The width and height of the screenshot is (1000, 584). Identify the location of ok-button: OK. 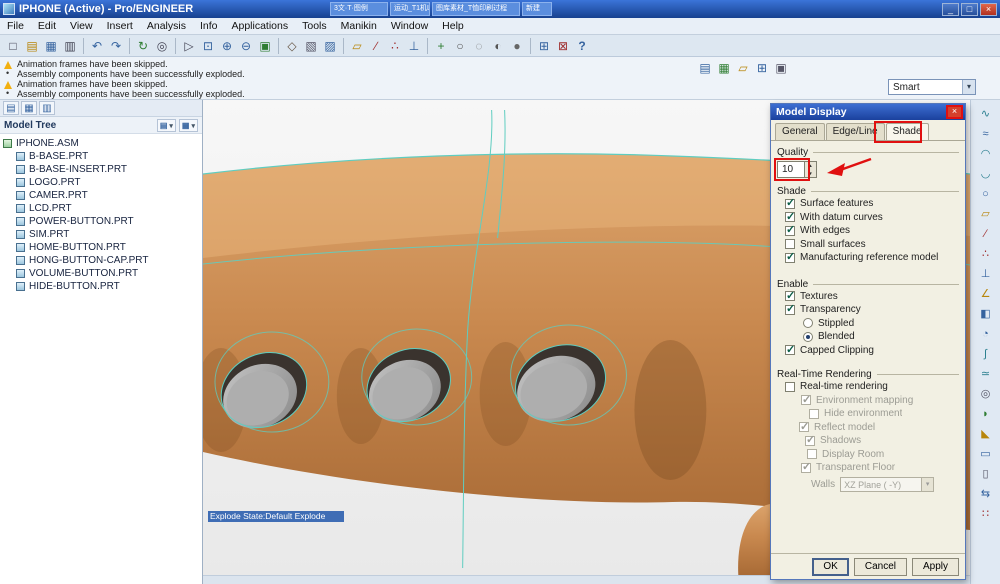
(830, 566).